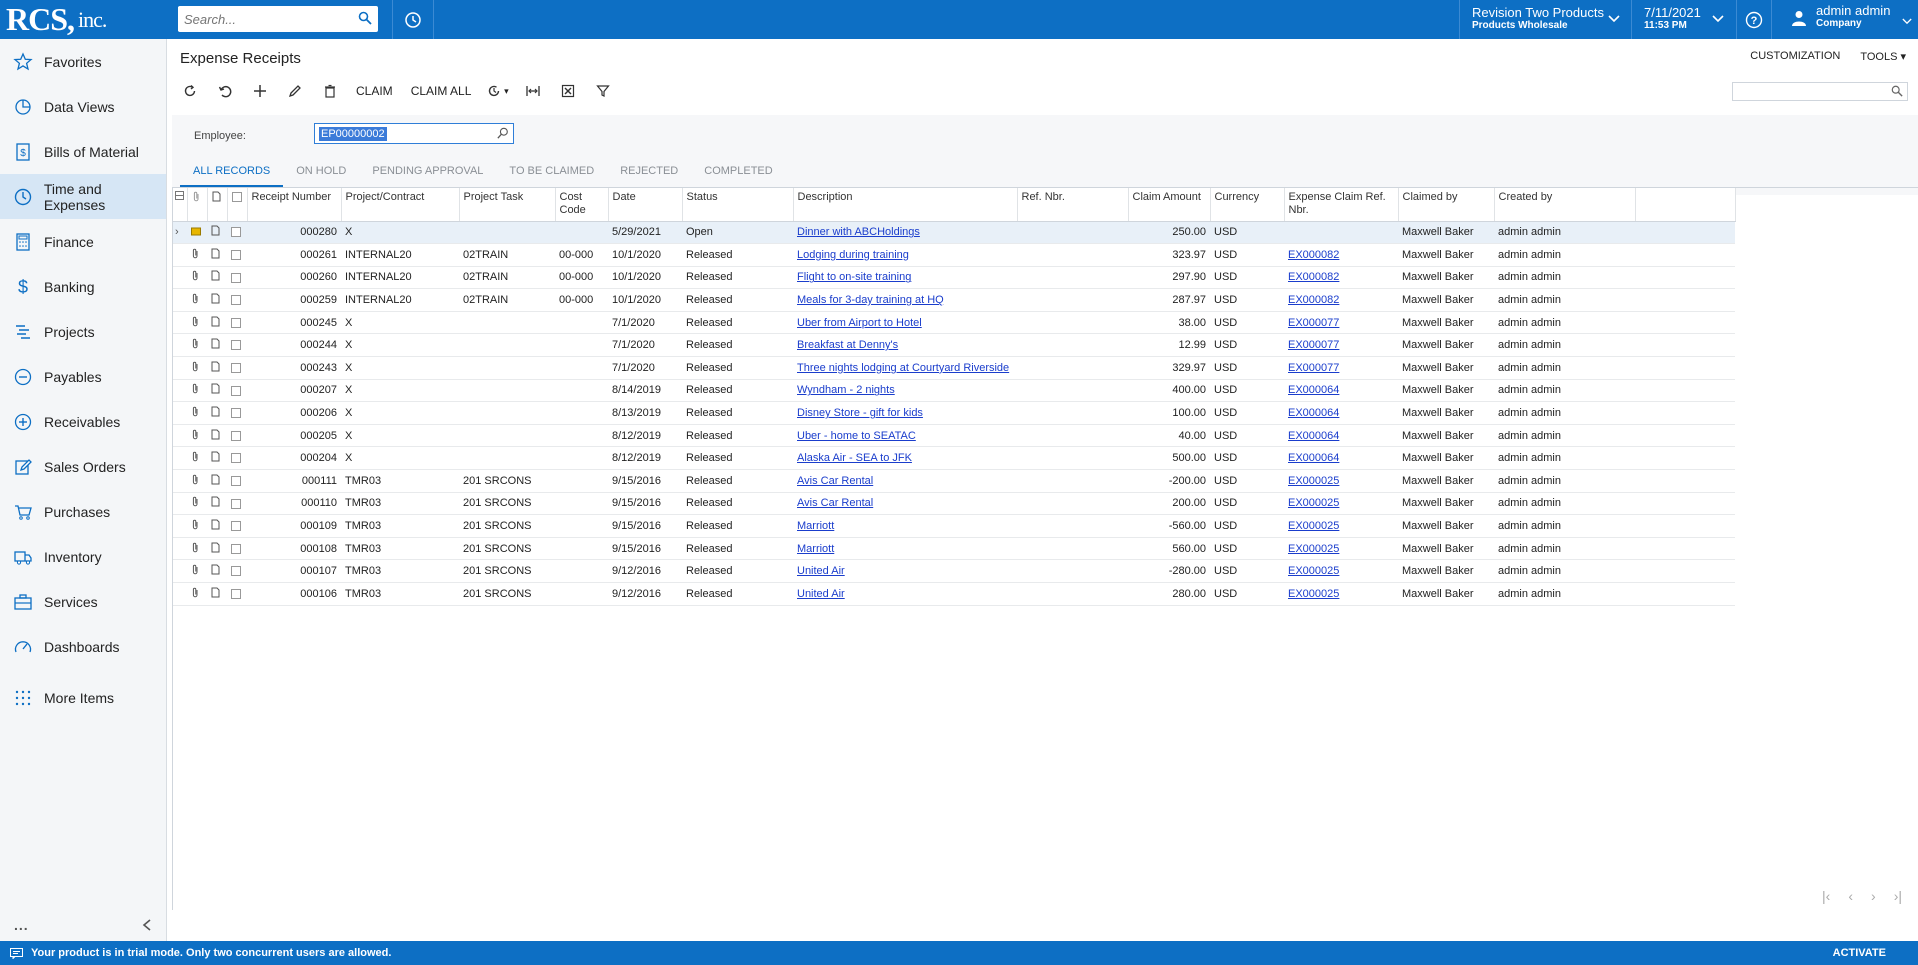 Image resolution: width=1918 pixels, height=965 pixels. Describe the element at coordinates (189, 91) in the screenshot. I see `refresh-button` at that location.